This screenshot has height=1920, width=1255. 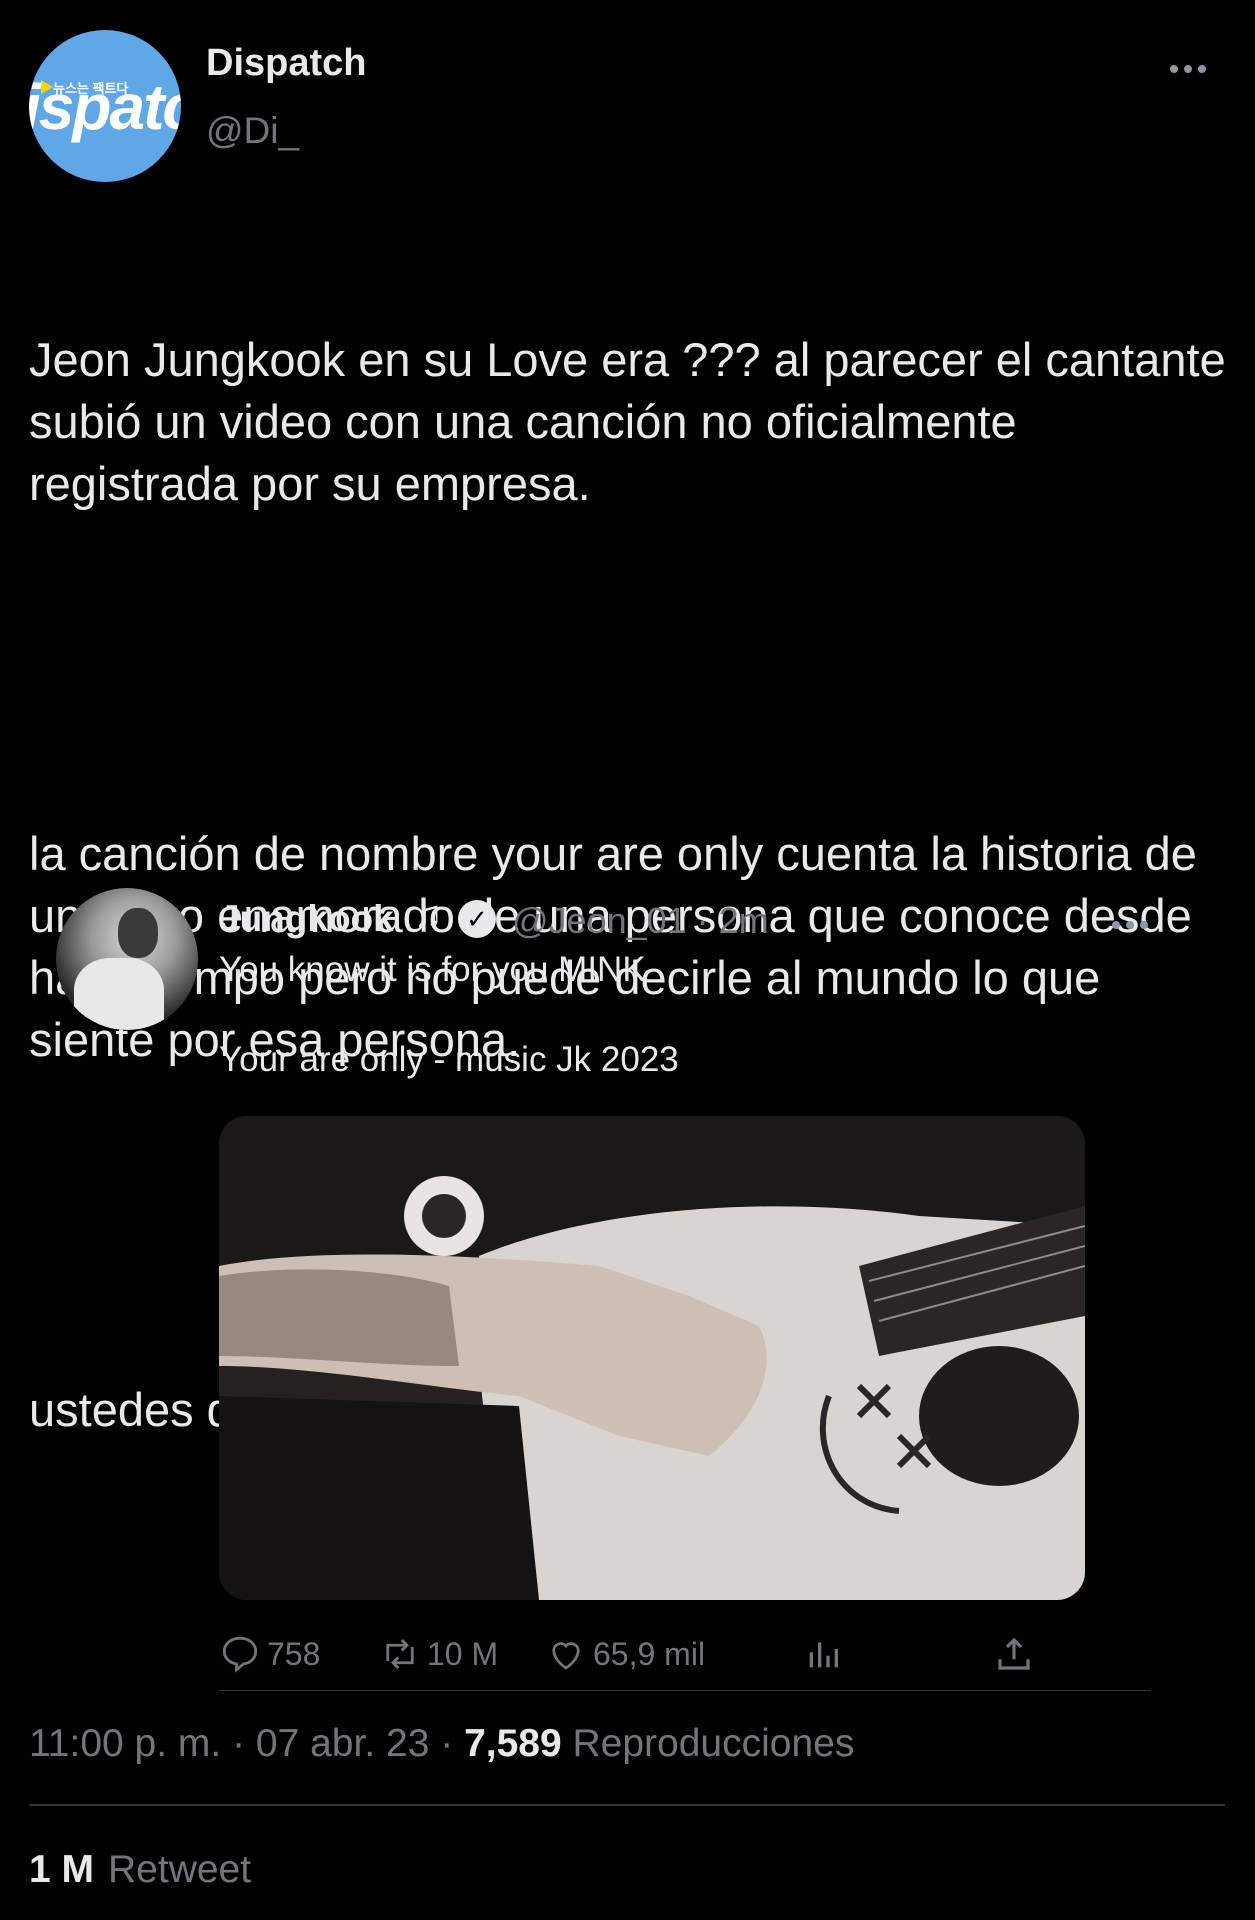 What do you see at coordinates (432, 969) in the screenshot?
I see `quoted-text-line: You know it is for you MINK` at bounding box center [432, 969].